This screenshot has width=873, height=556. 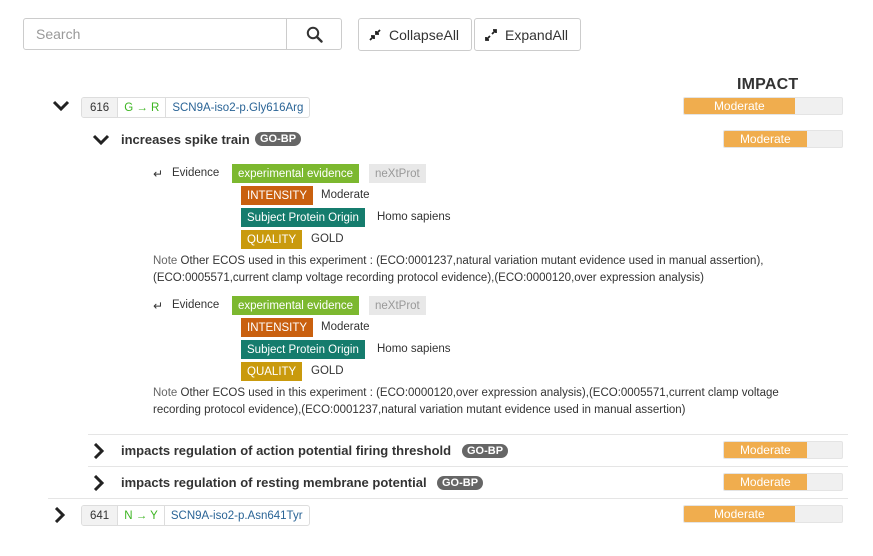 I want to click on expand-icon, so click(x=491, y=34).